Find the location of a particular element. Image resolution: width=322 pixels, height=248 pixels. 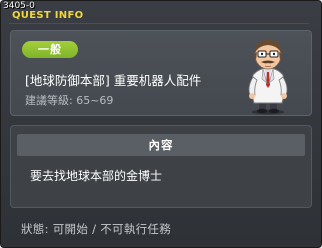

recommended-level: 建議等級: 65~69 is located at coordinates (69, 100).